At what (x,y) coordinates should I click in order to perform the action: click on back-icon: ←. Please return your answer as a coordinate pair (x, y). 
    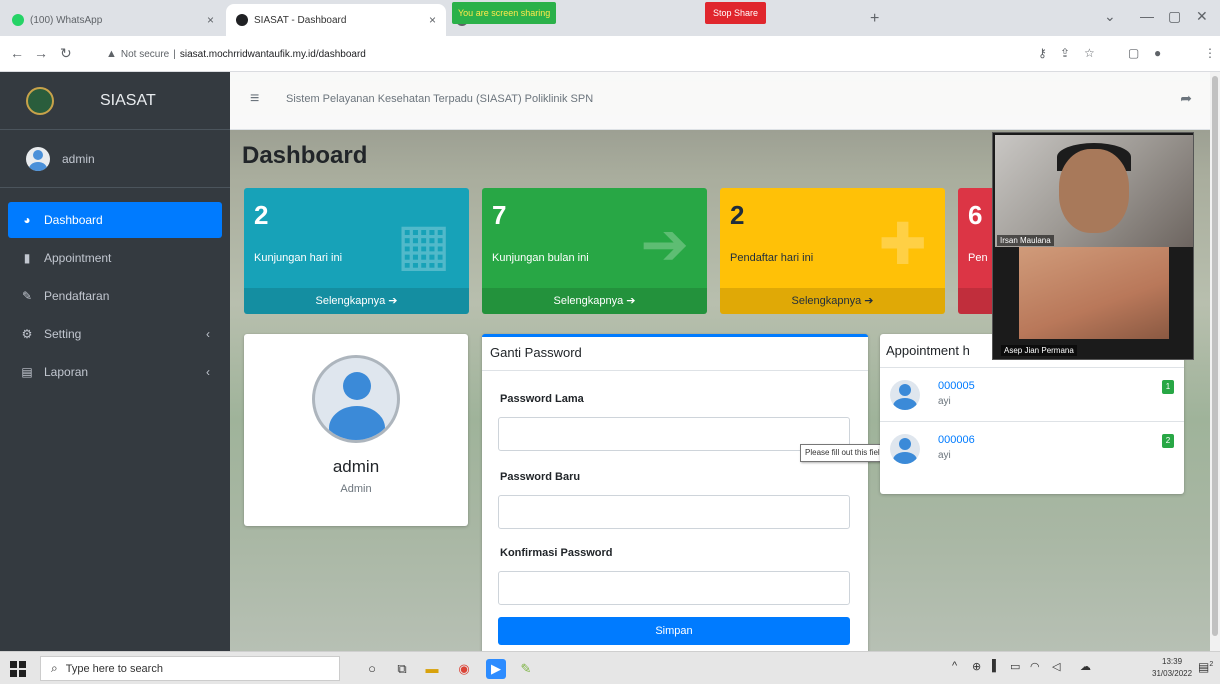
    Looking at the image, I should click on (17, 53).